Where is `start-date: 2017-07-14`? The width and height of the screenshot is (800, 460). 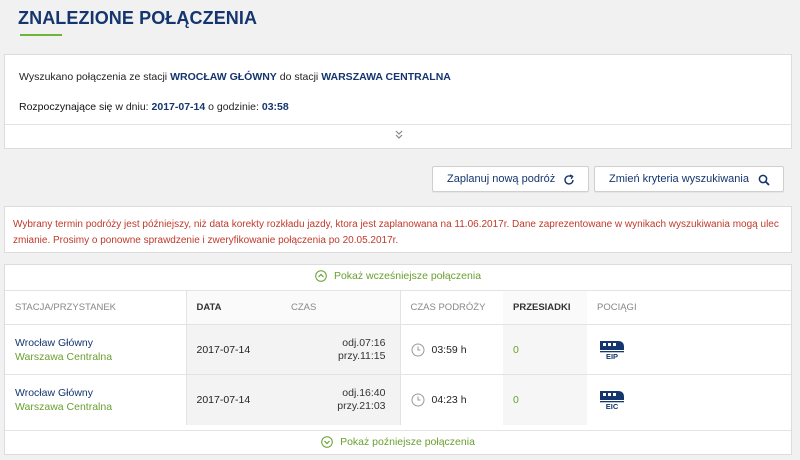
start-date: 2017-07-14 is located at coordinates (178, 107).